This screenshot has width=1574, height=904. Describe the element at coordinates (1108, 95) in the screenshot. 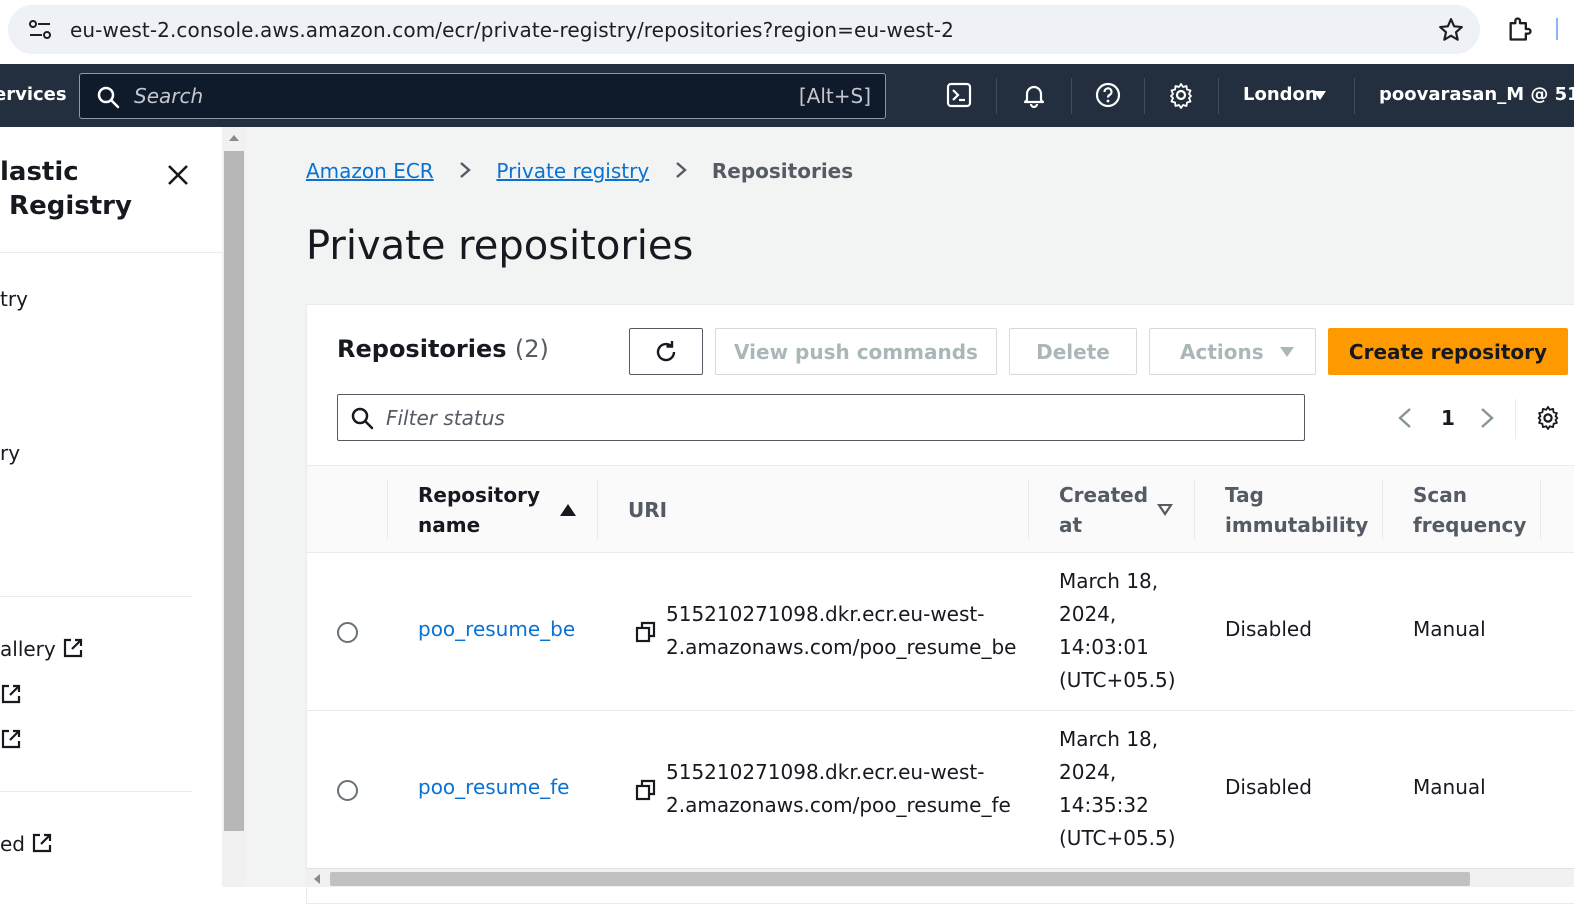

I see `help-icon` at that location.